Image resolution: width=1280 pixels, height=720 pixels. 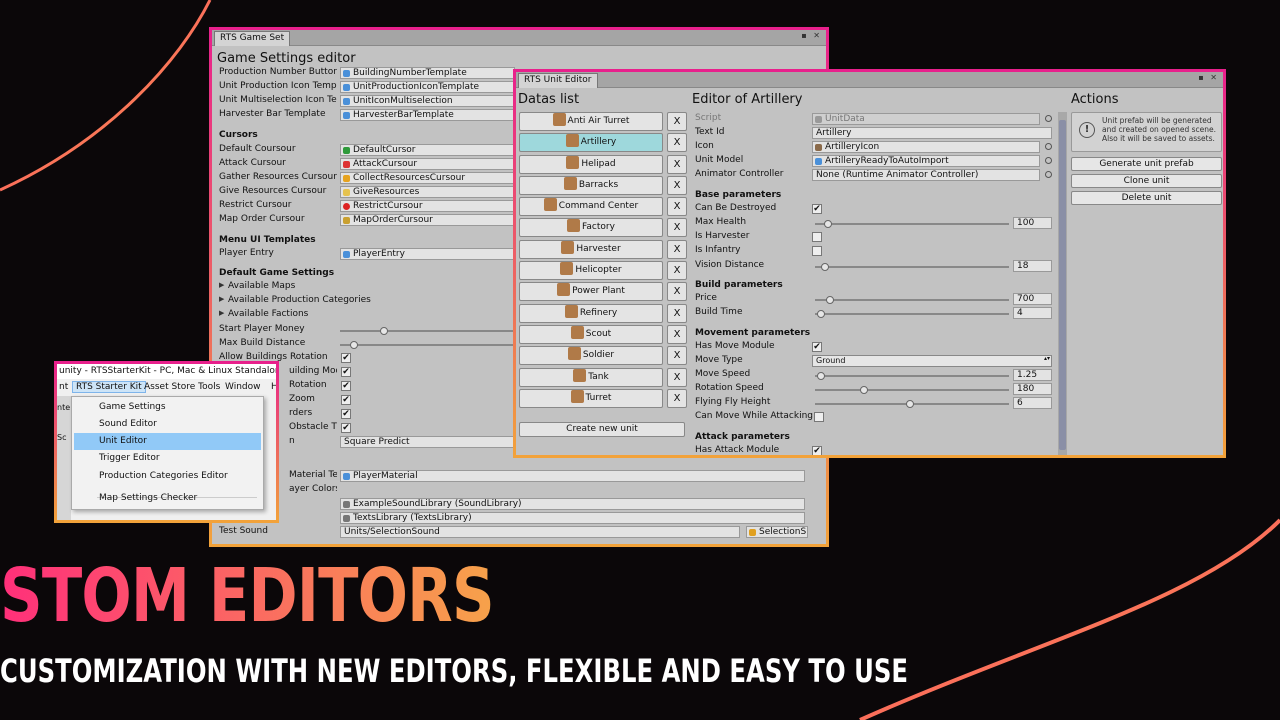 I want to click on build-time-input: 4, so click(x=1032, y=313).